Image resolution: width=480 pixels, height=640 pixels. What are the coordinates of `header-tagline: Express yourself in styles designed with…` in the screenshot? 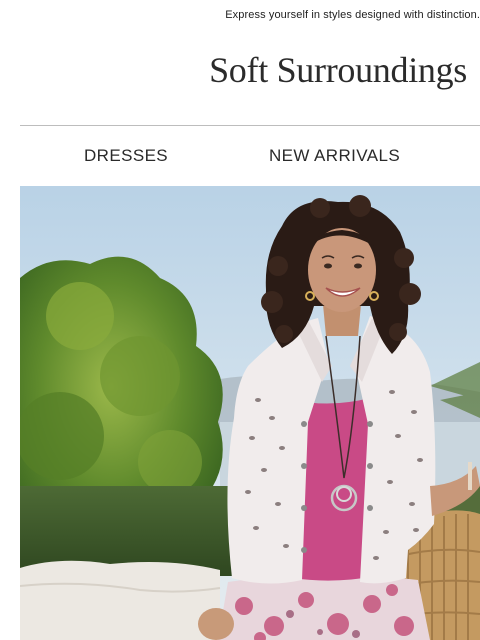 It's located at (352, 15).